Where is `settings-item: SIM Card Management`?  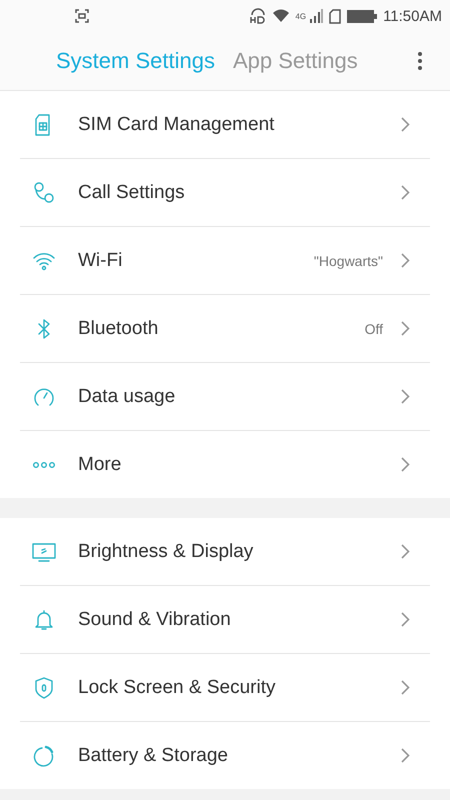 settings-item: SIM Card Management is located at coordinates (225, 125).